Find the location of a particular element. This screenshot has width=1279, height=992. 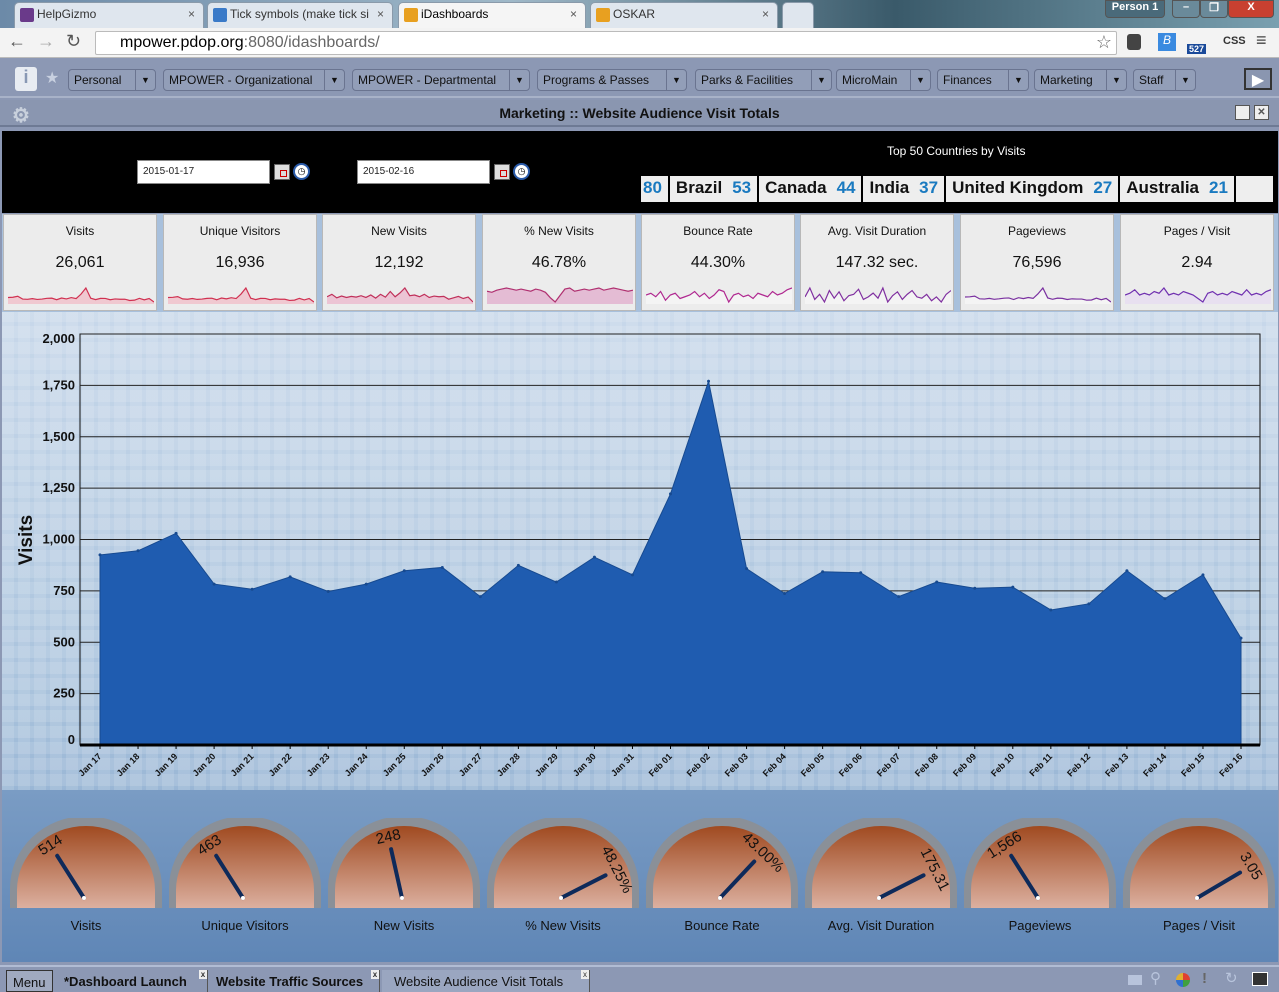

gauge-new-visits: 248 New Visits is located at coordinates (404, 877).